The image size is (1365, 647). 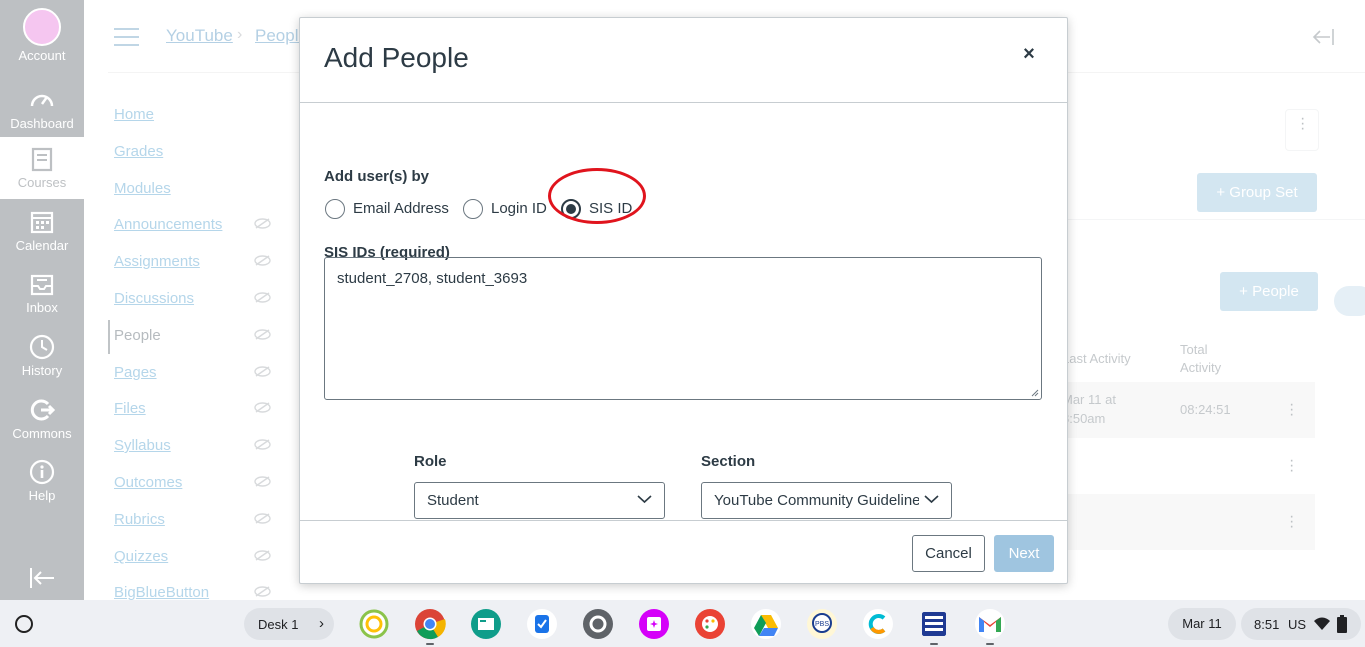 I want to click on next-button: Next, so click(x=1024, y=553).